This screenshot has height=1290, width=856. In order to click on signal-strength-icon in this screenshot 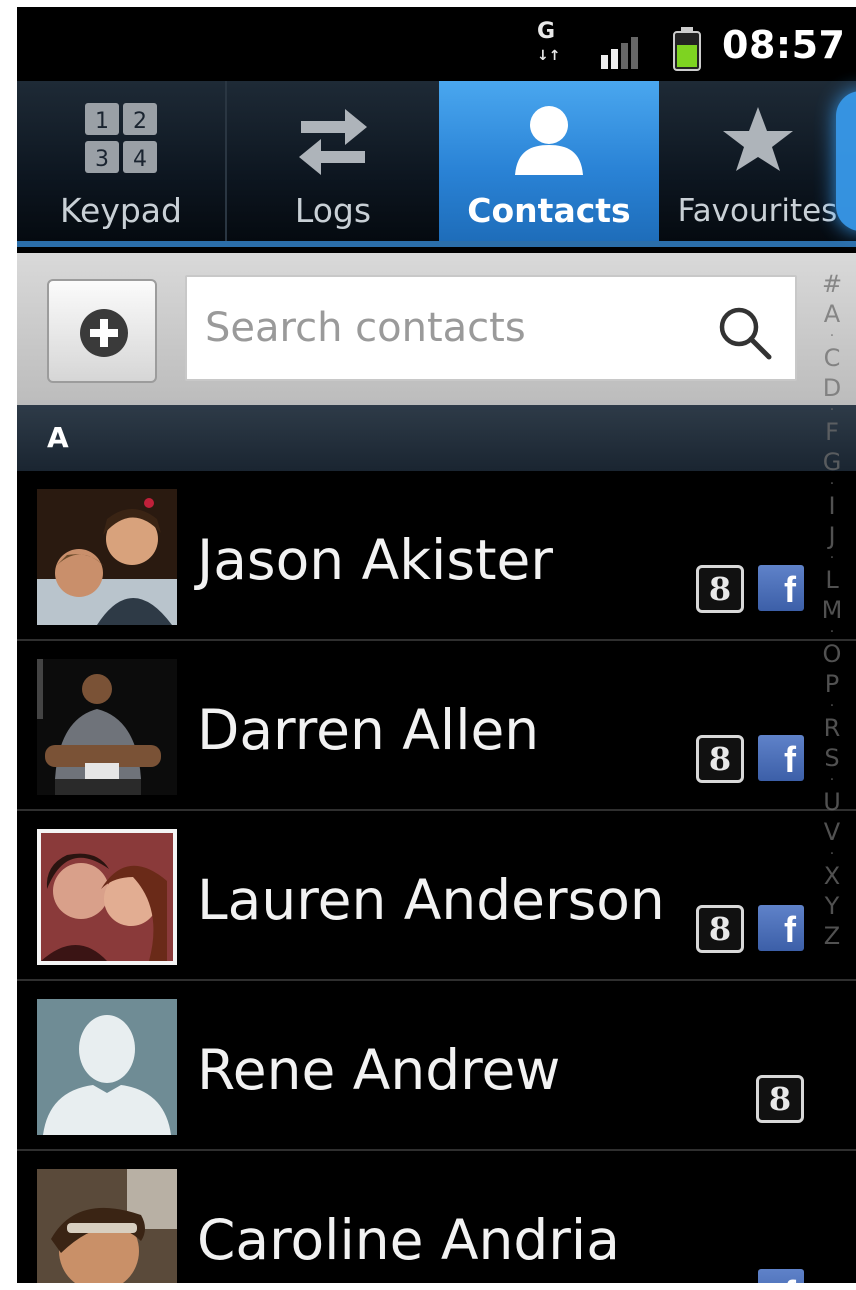, I will do `click(619, 53)`.